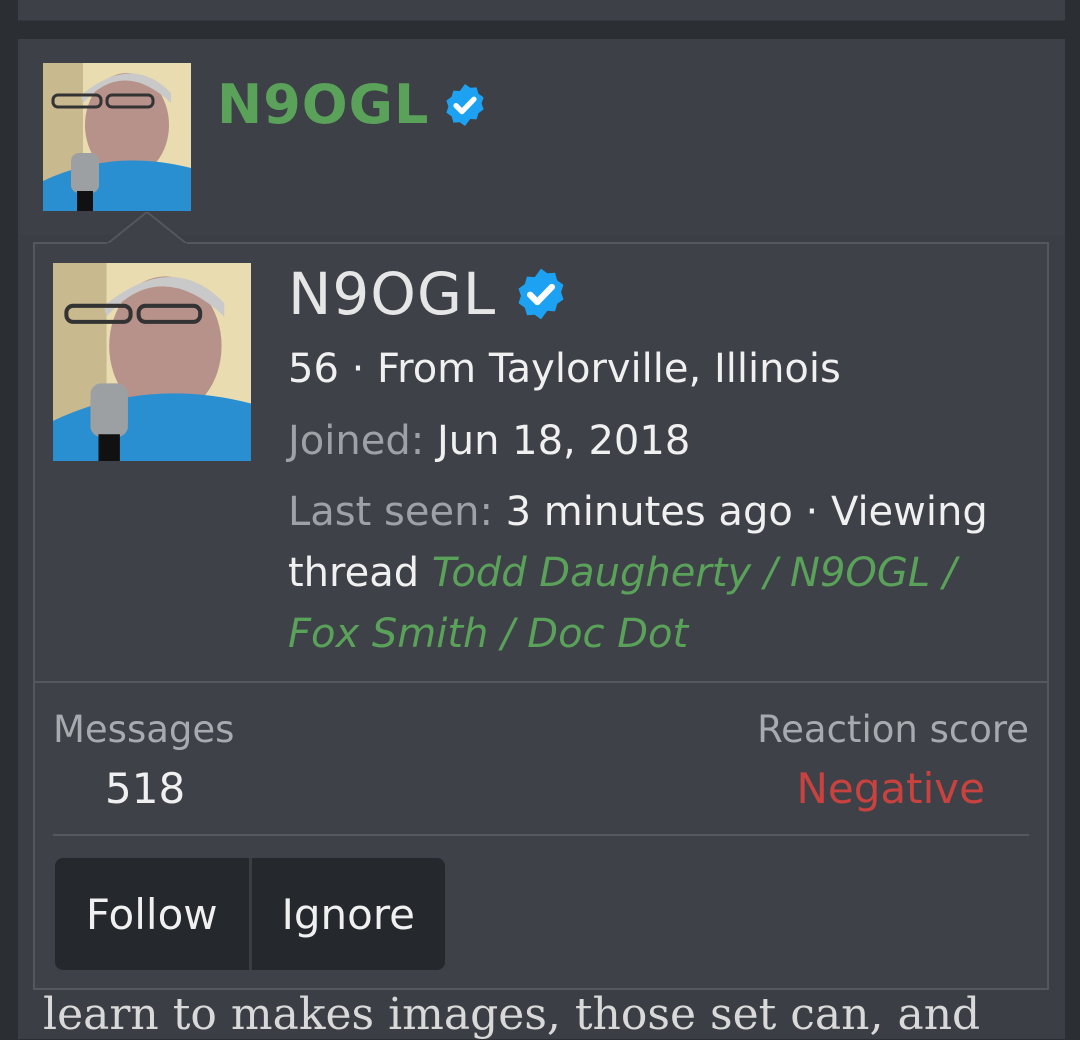 The width and height of the screenshot is (1080, 1040). What do you see at coordinates (144, 729) in the screenshot?
I see `messages-label: Messages` at bounding box center [144, 729].